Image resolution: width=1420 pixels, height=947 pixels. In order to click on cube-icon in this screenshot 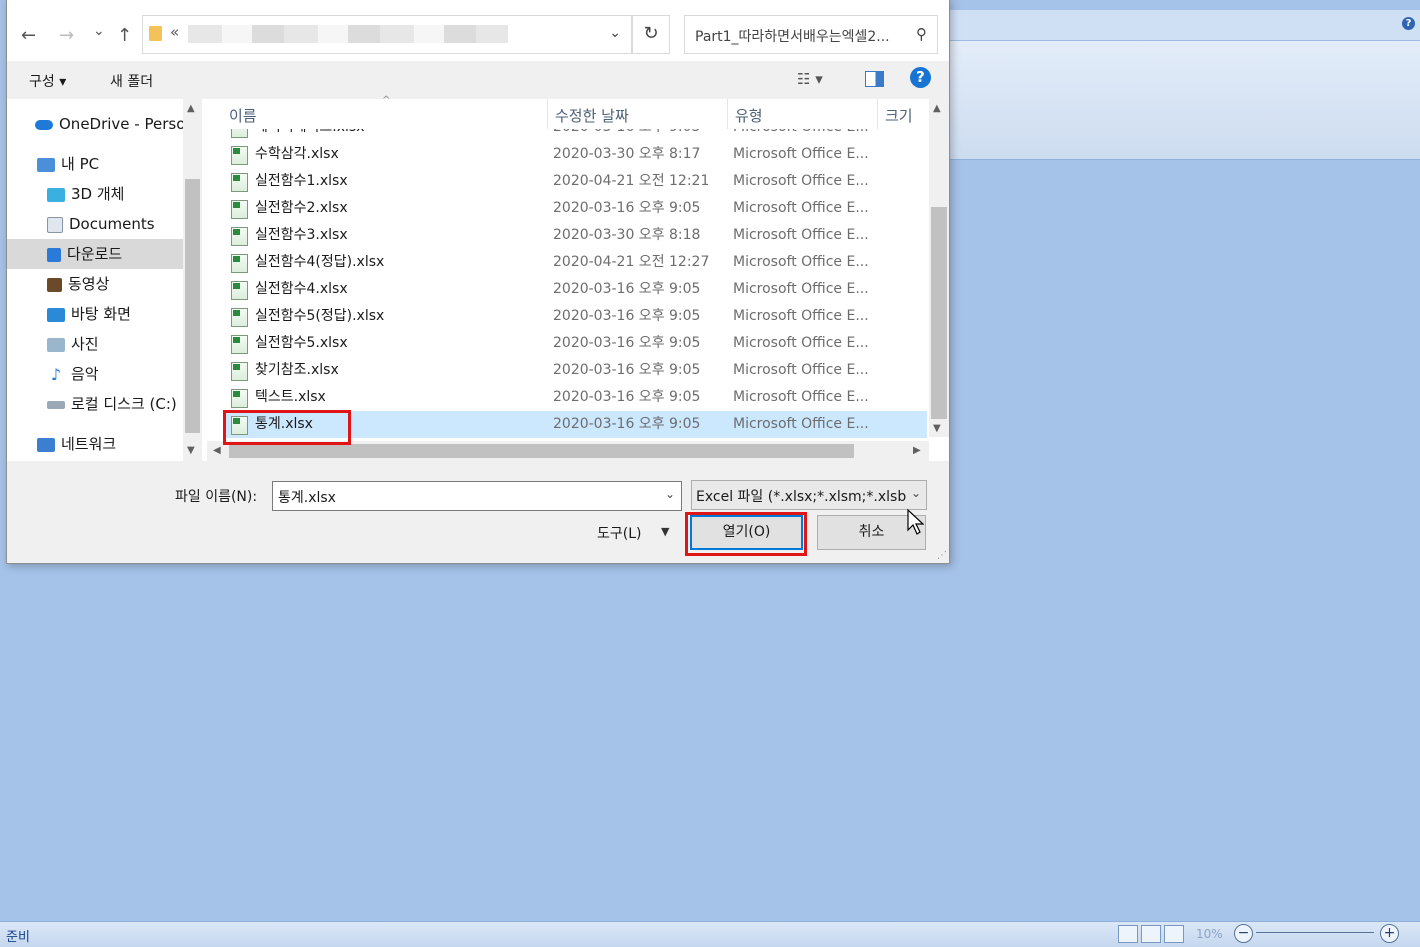, I will do `click(56, 194)`.